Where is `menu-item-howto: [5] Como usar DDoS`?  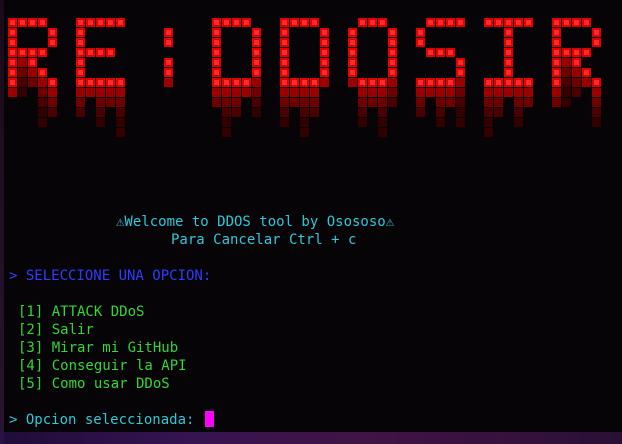 menu-item-howto: [5] Como usar DDoS is located at coordinates (94, 384).